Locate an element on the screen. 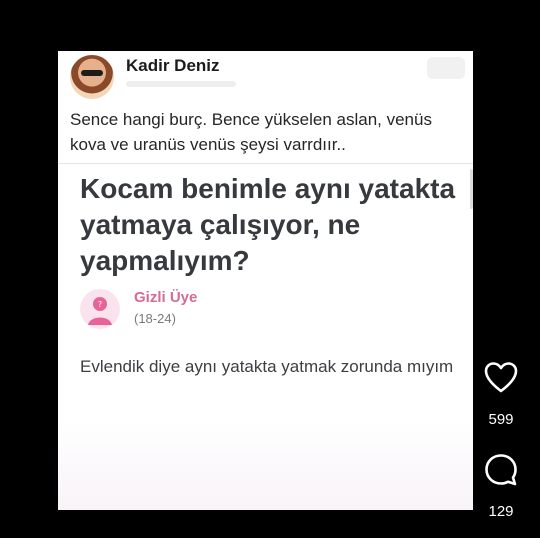  post-header: Kadir Deniz is located at coordinates (267, 78).